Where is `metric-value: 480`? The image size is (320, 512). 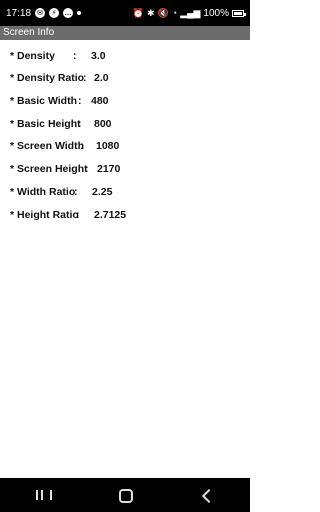
metric-value: 480 is located at coordinates (100, 101).